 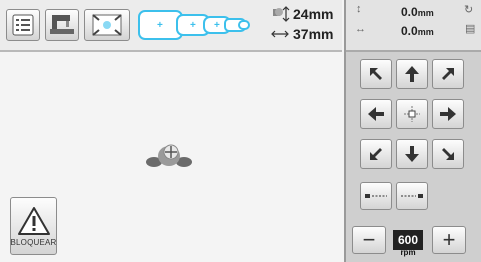 I want to click on trial-start-button, so click(x=376, y=196).